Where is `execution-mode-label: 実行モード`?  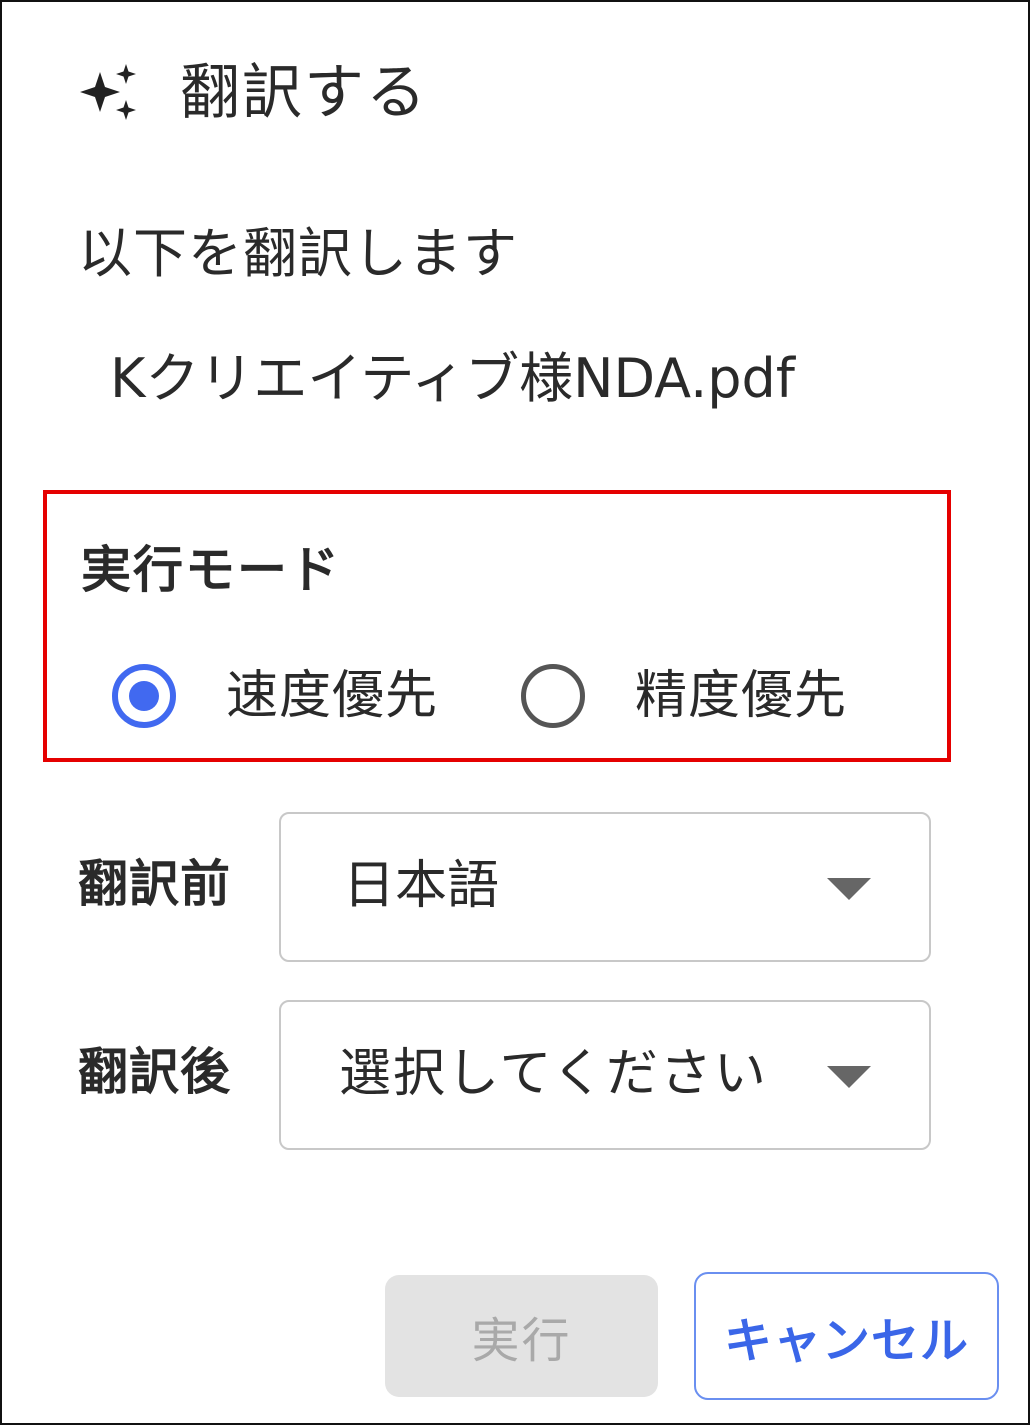 execution-mode-label: 実行モード is located at coordinates (211, 570).